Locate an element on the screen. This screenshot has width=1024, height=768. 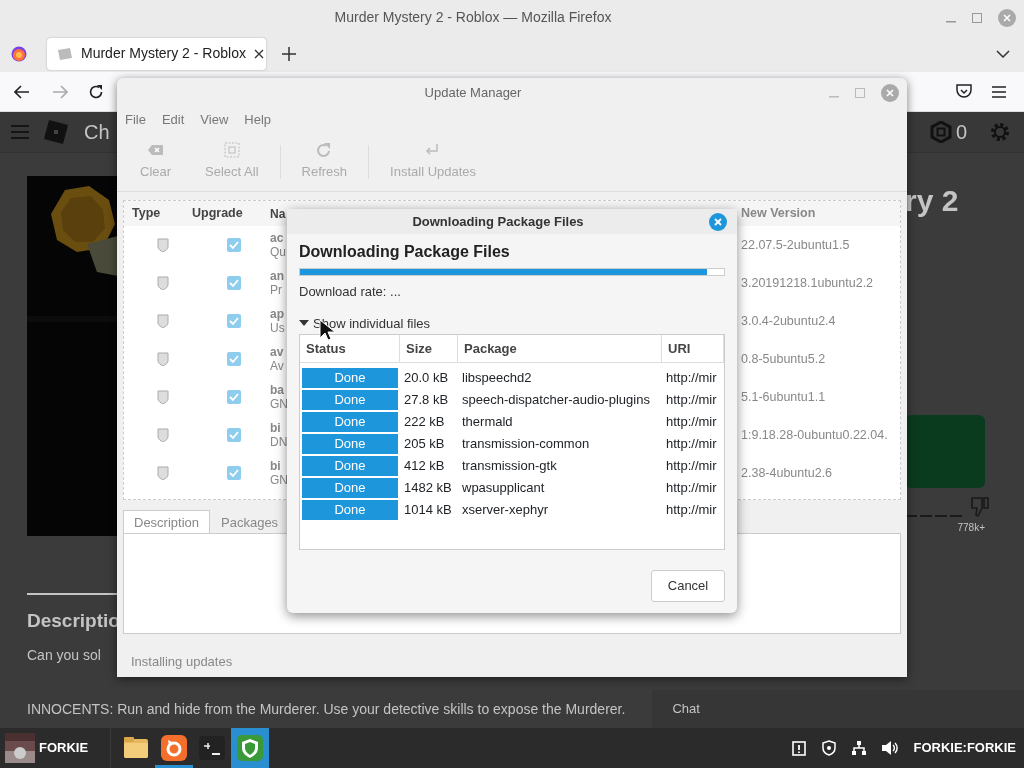
browser-logo-icon is located at coordinates (19, 53).